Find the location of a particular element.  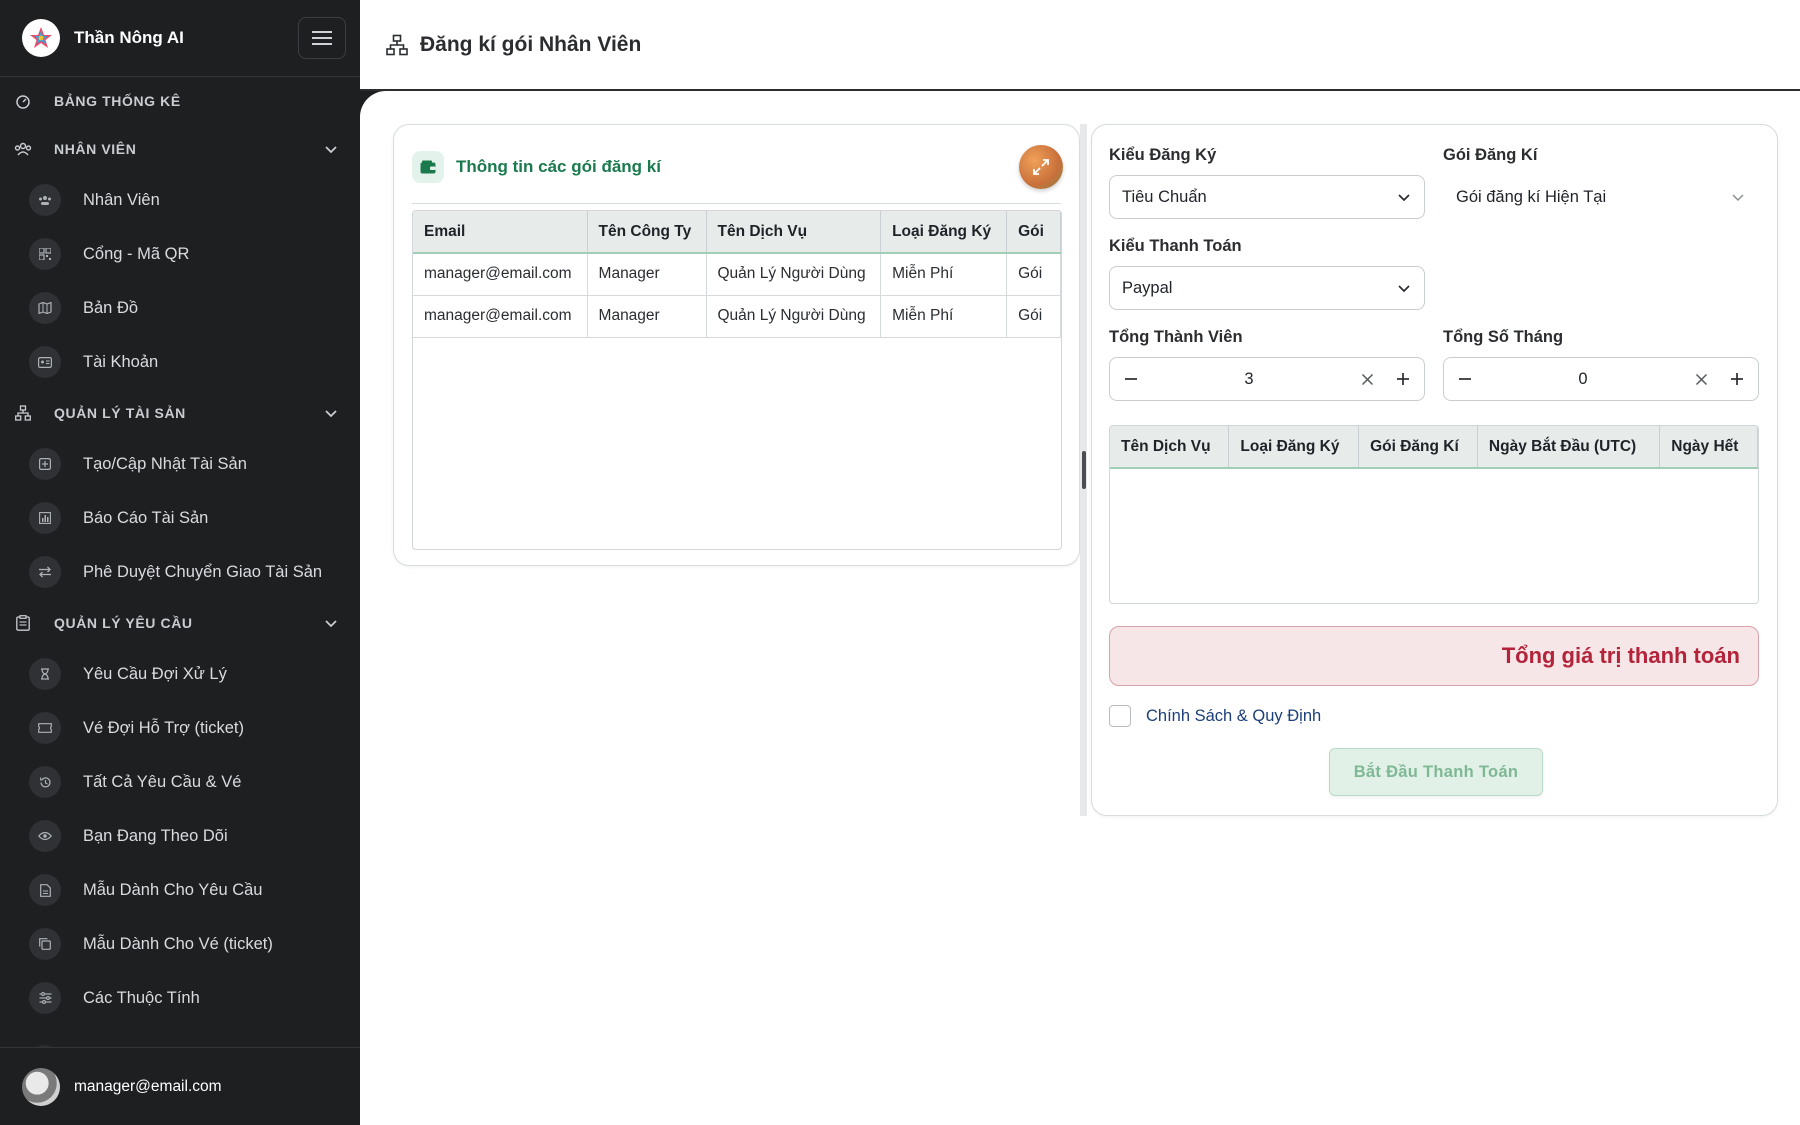

ticket-icon is located at coordinates (45, 728).